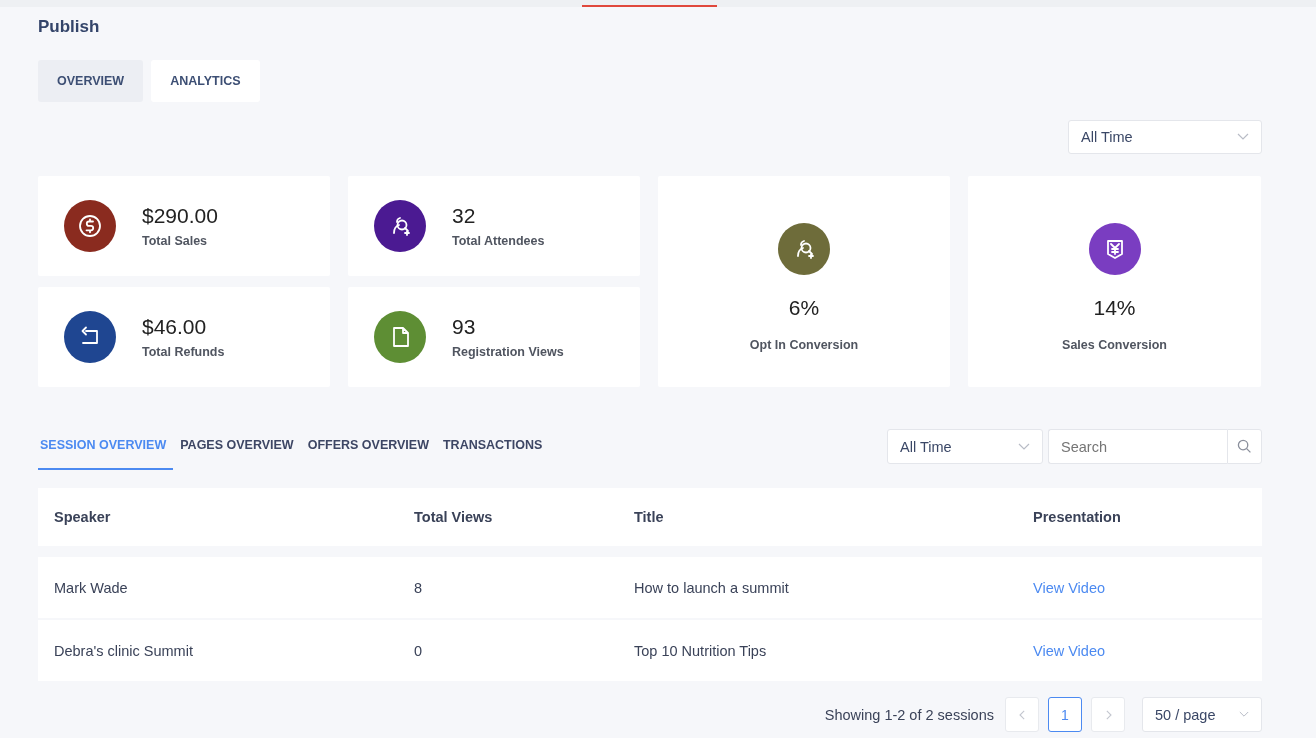 The image size is (1316, 738). I want to click on conversion-label: Opt In Conversion, so click(804, 345).